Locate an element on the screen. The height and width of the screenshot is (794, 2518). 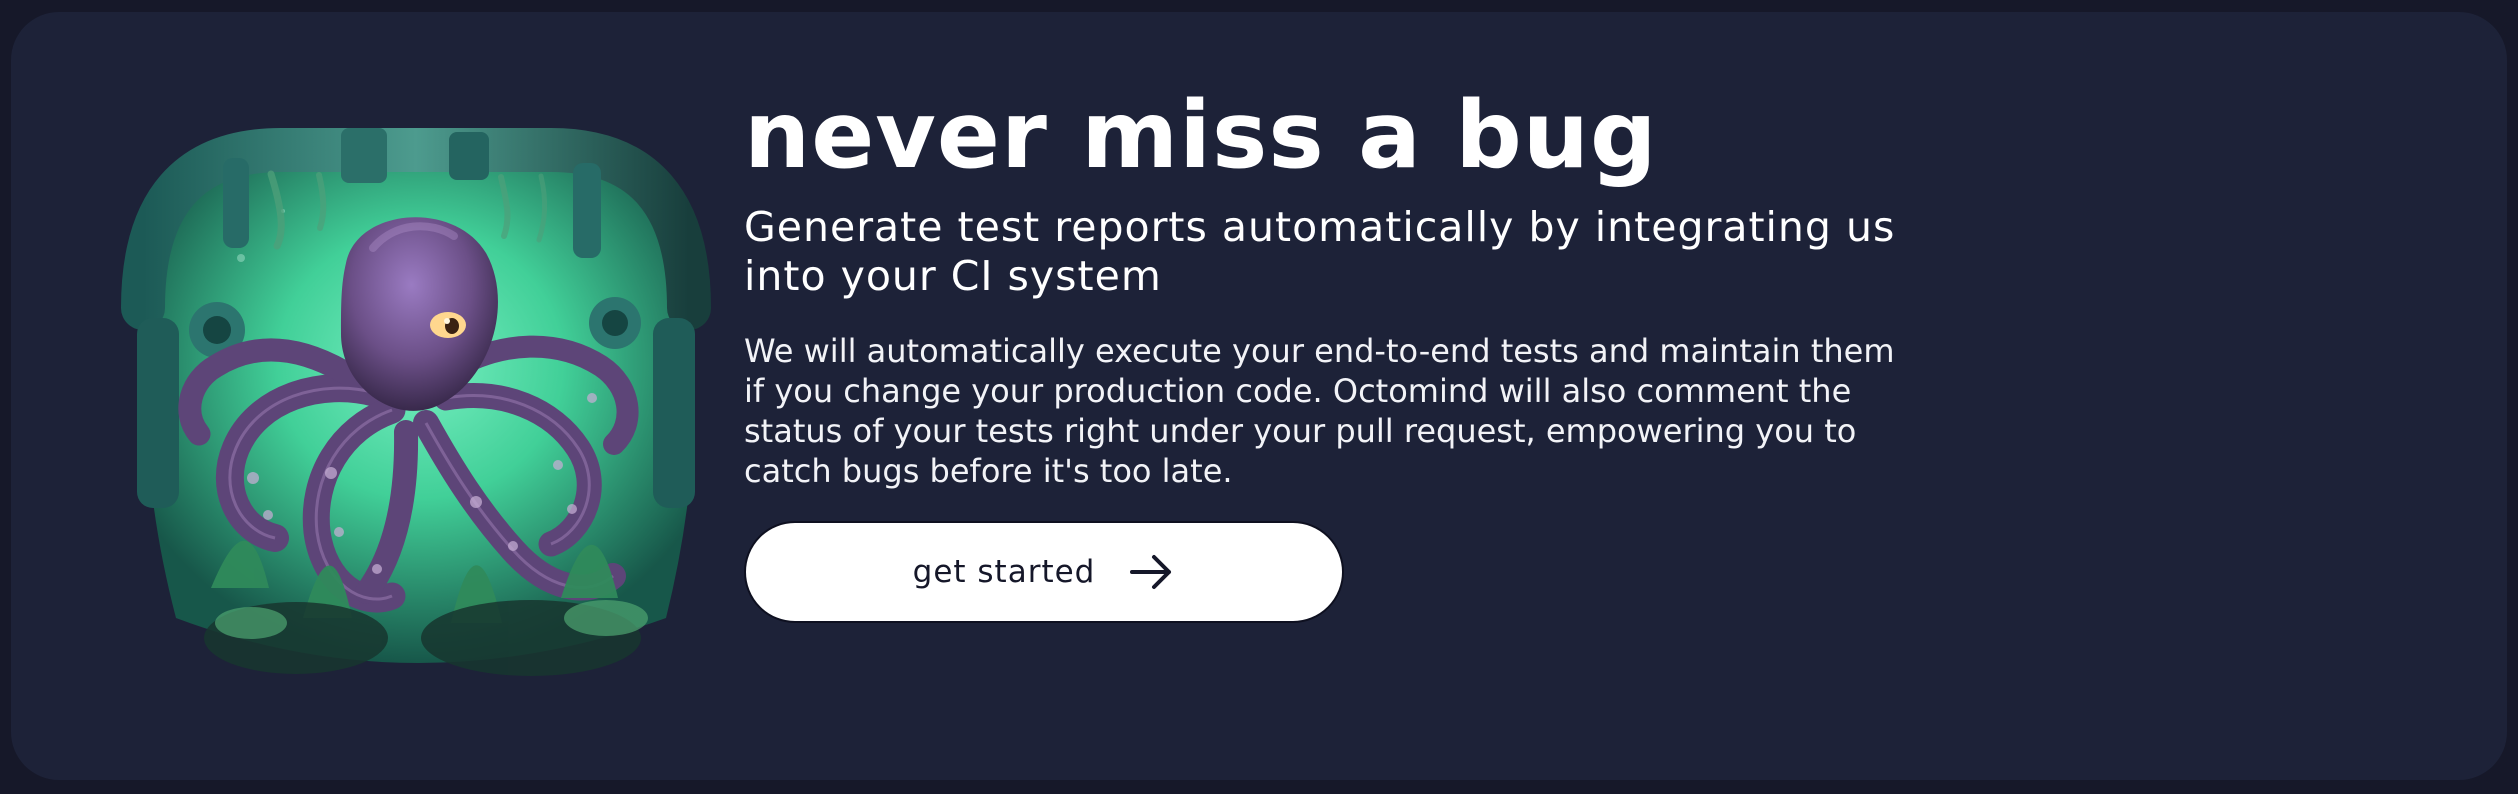
get-started-label: get started is located at coordinates (1004, 571).